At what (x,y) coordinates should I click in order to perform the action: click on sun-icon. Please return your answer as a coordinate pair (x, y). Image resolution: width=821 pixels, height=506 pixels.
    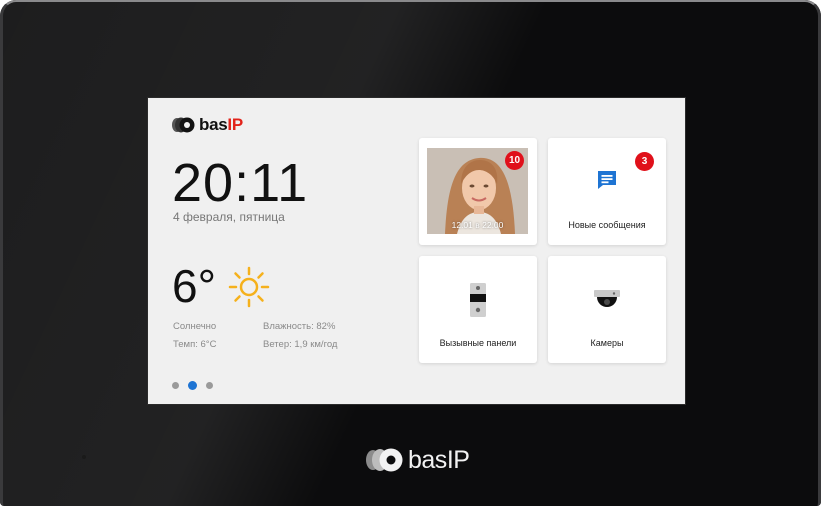
    Looking at the image, I should click on (249, 287).